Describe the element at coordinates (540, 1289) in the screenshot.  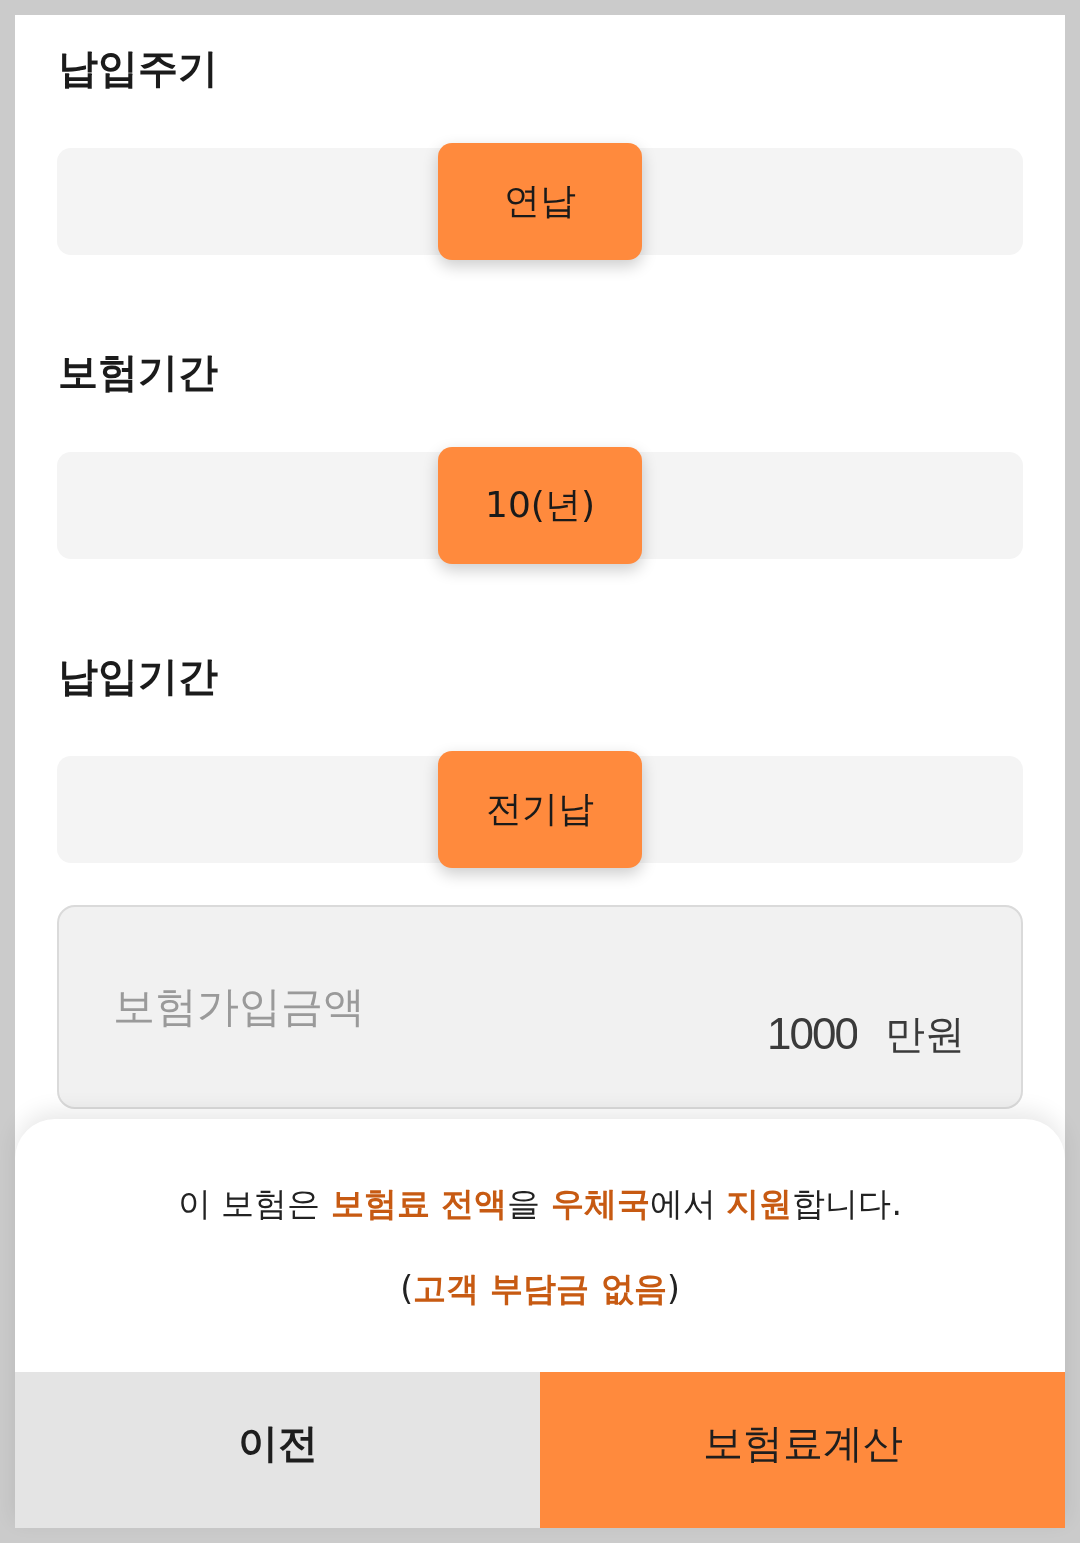
I see `notice-text: (고객 부담금 없음)` at that location.